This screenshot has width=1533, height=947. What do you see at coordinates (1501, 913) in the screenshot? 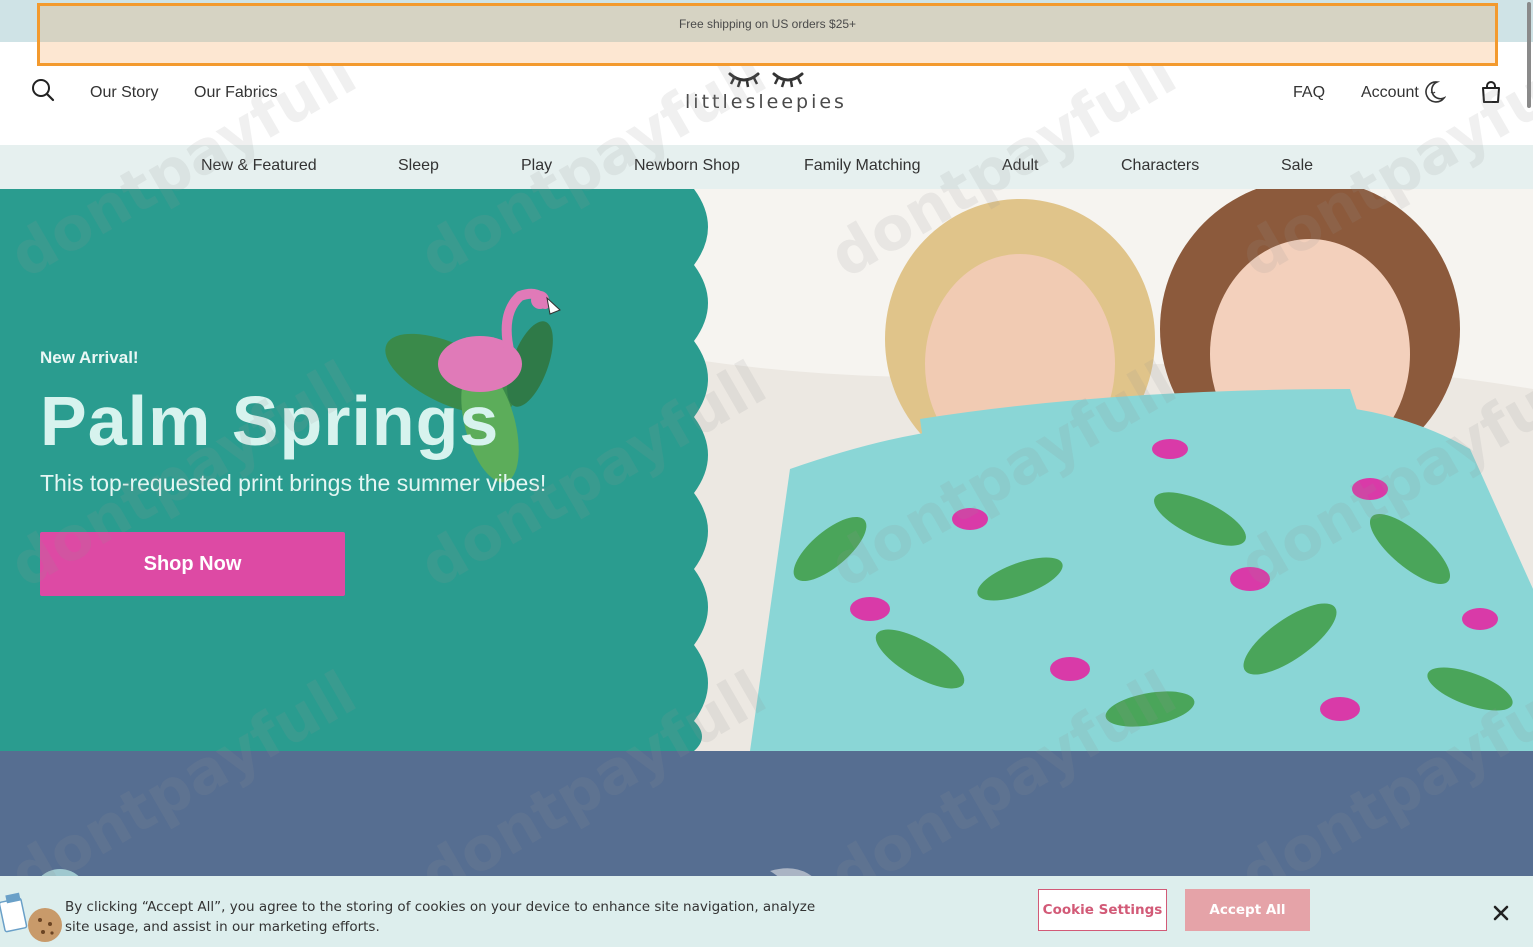
I see `close-icon` at bounding box center [1501, 913].